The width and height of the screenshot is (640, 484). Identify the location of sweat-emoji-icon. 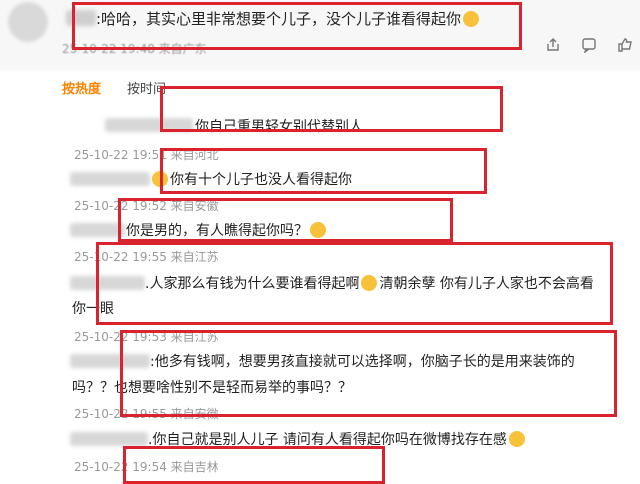
(369, 283).